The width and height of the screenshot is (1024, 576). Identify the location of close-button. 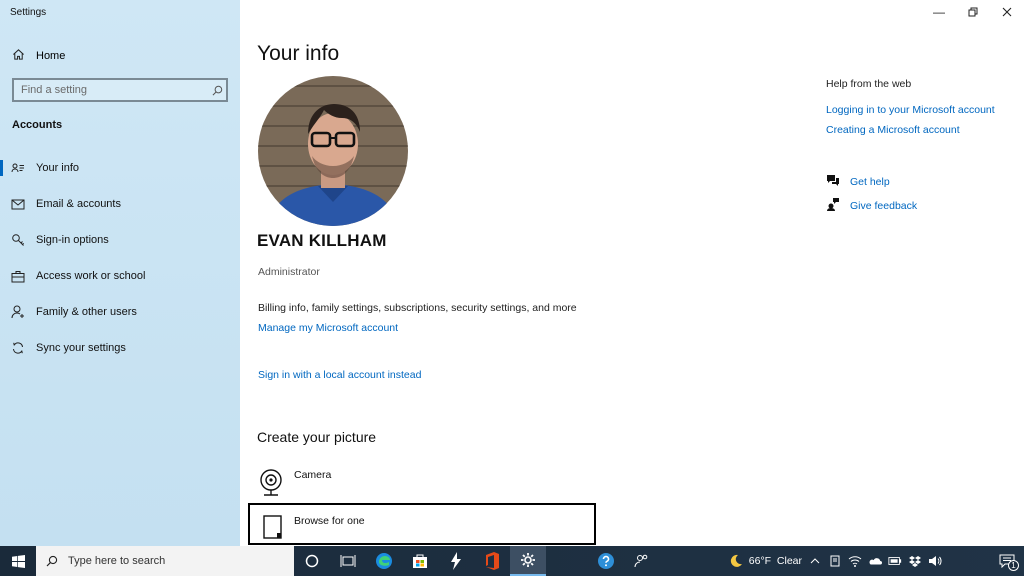
(1007, 12).